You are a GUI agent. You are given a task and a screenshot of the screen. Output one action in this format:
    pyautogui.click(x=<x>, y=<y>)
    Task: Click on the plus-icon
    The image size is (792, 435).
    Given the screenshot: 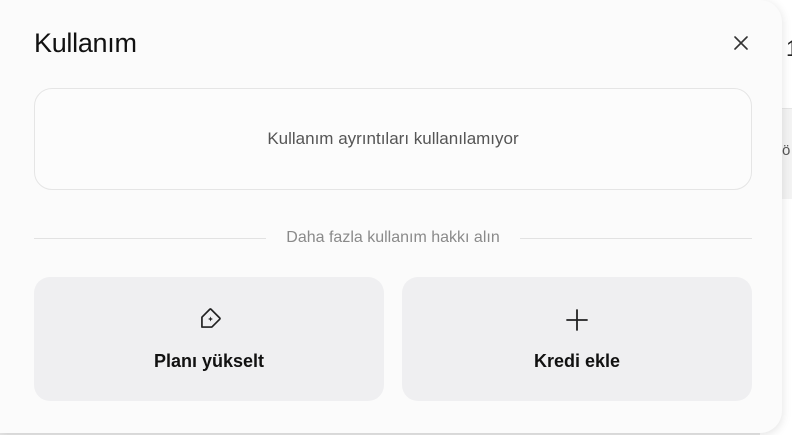 What is the action you would take?
    pyautogui.click(x=577, y=320)
    